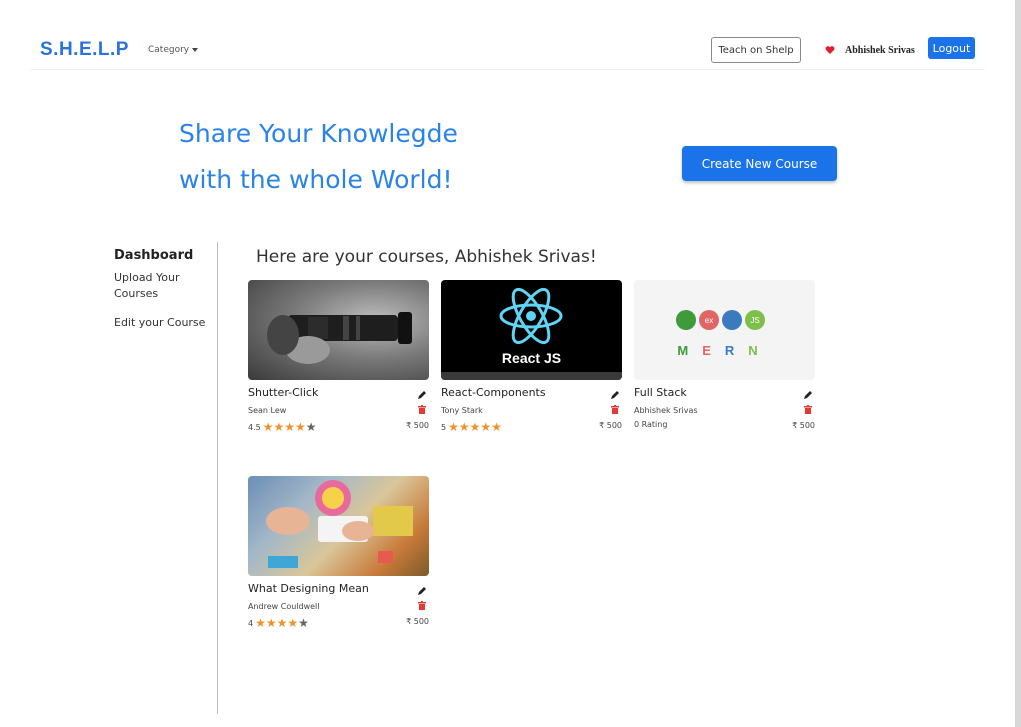 The image size is (1021, 727). I want to click on course-title: What Designing Mean, so click(308, 588).